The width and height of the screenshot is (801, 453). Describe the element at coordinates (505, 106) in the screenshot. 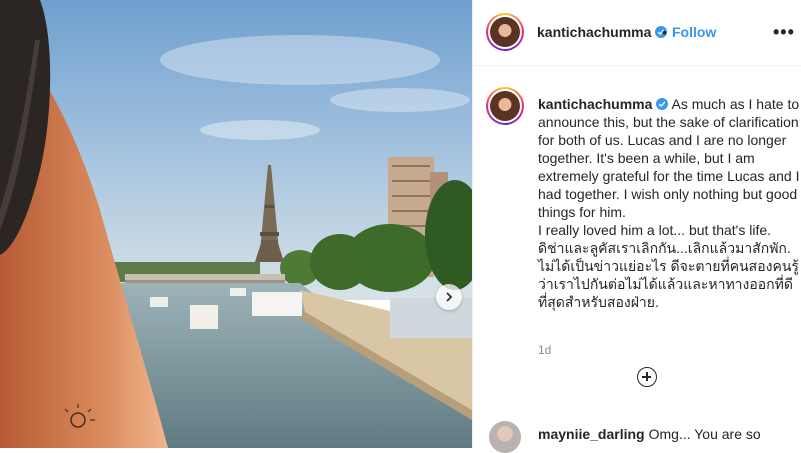

I see `caption-author-avatar` at that location.